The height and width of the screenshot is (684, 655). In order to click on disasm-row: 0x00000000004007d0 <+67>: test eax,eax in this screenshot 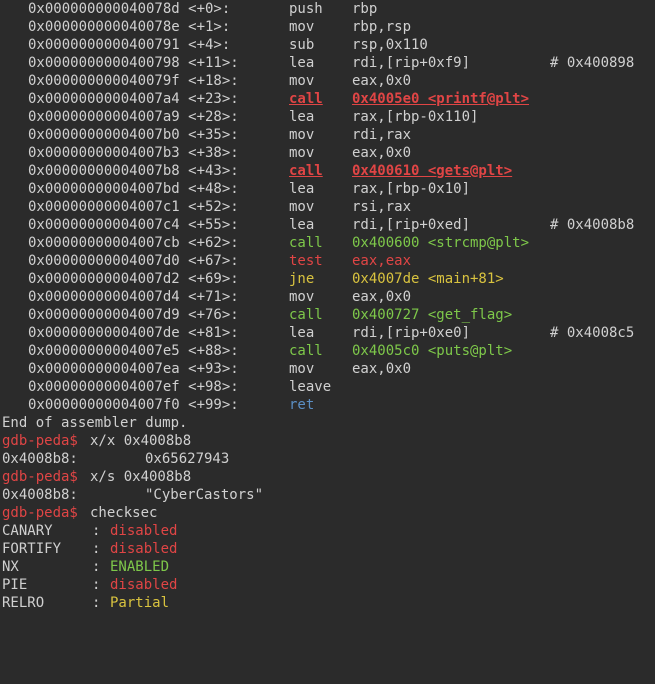, I will do `click(205, 261)`.